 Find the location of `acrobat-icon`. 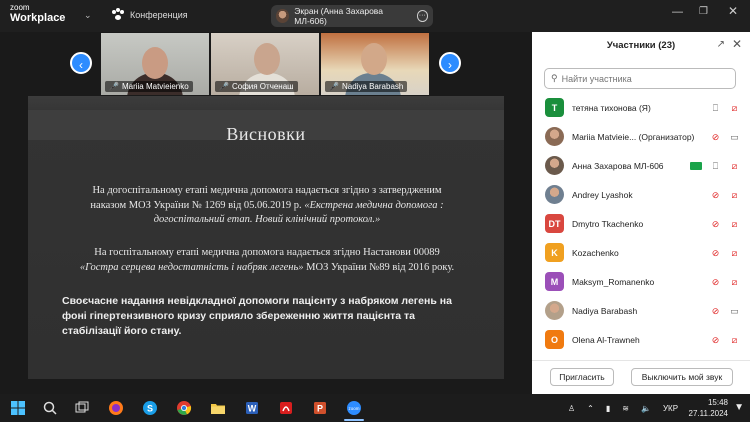

acrobat-icon is located at coordinates (286, 408).